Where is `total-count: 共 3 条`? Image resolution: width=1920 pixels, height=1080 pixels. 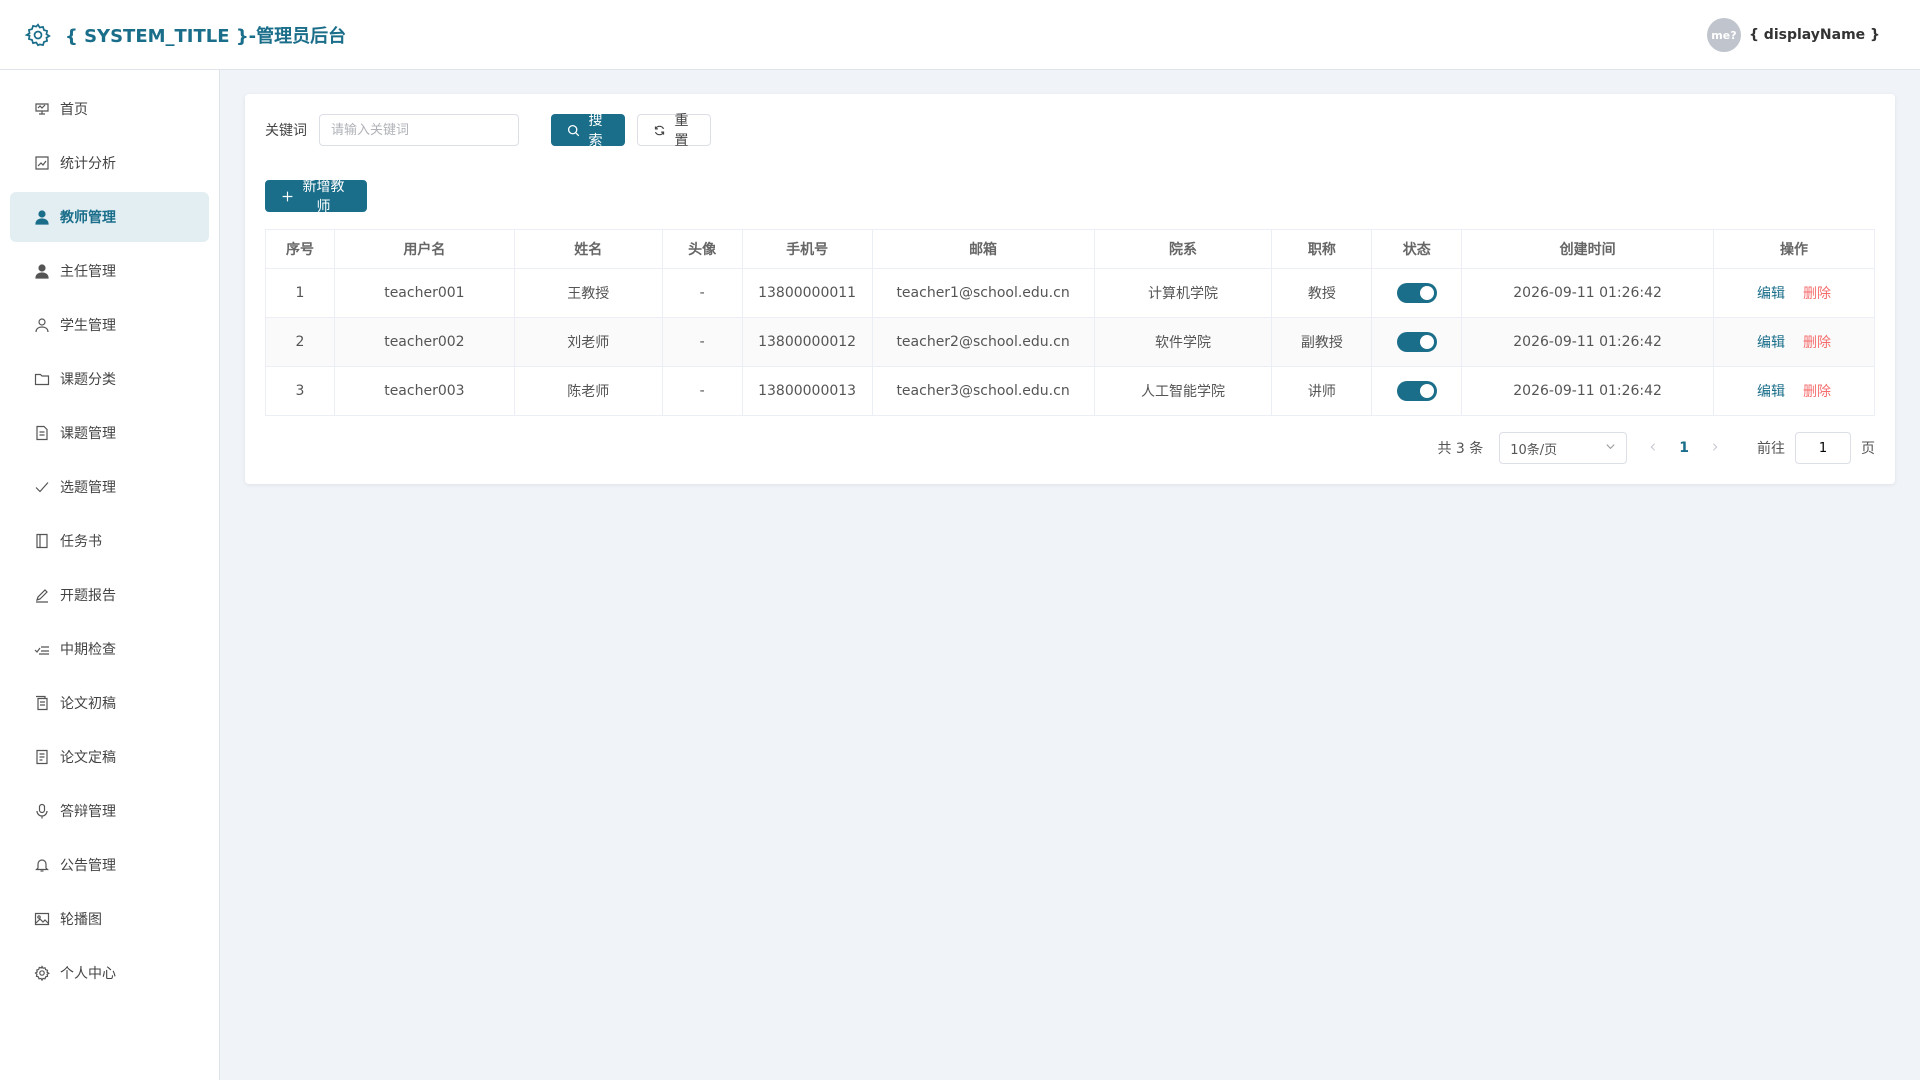 total-count: 共 3 条 is located at coordinates (1460, 449).